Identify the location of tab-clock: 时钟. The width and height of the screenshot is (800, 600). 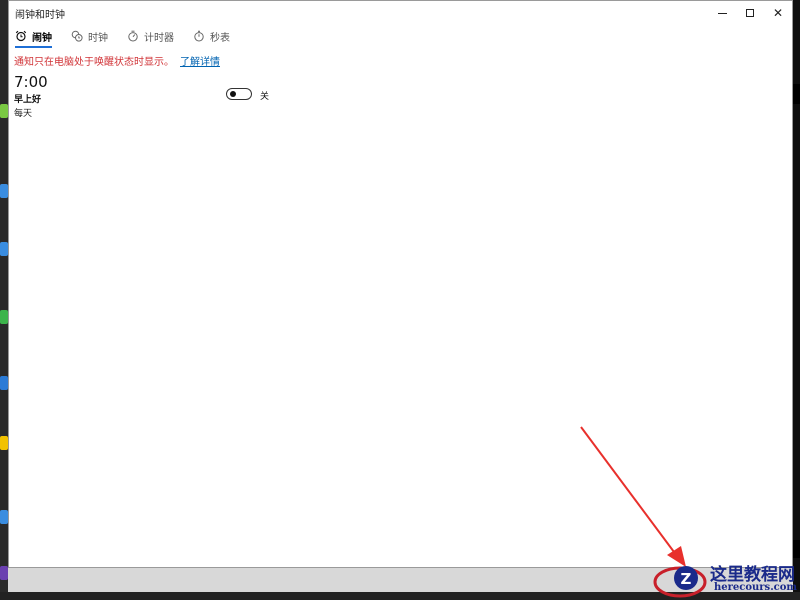
(89, 36).